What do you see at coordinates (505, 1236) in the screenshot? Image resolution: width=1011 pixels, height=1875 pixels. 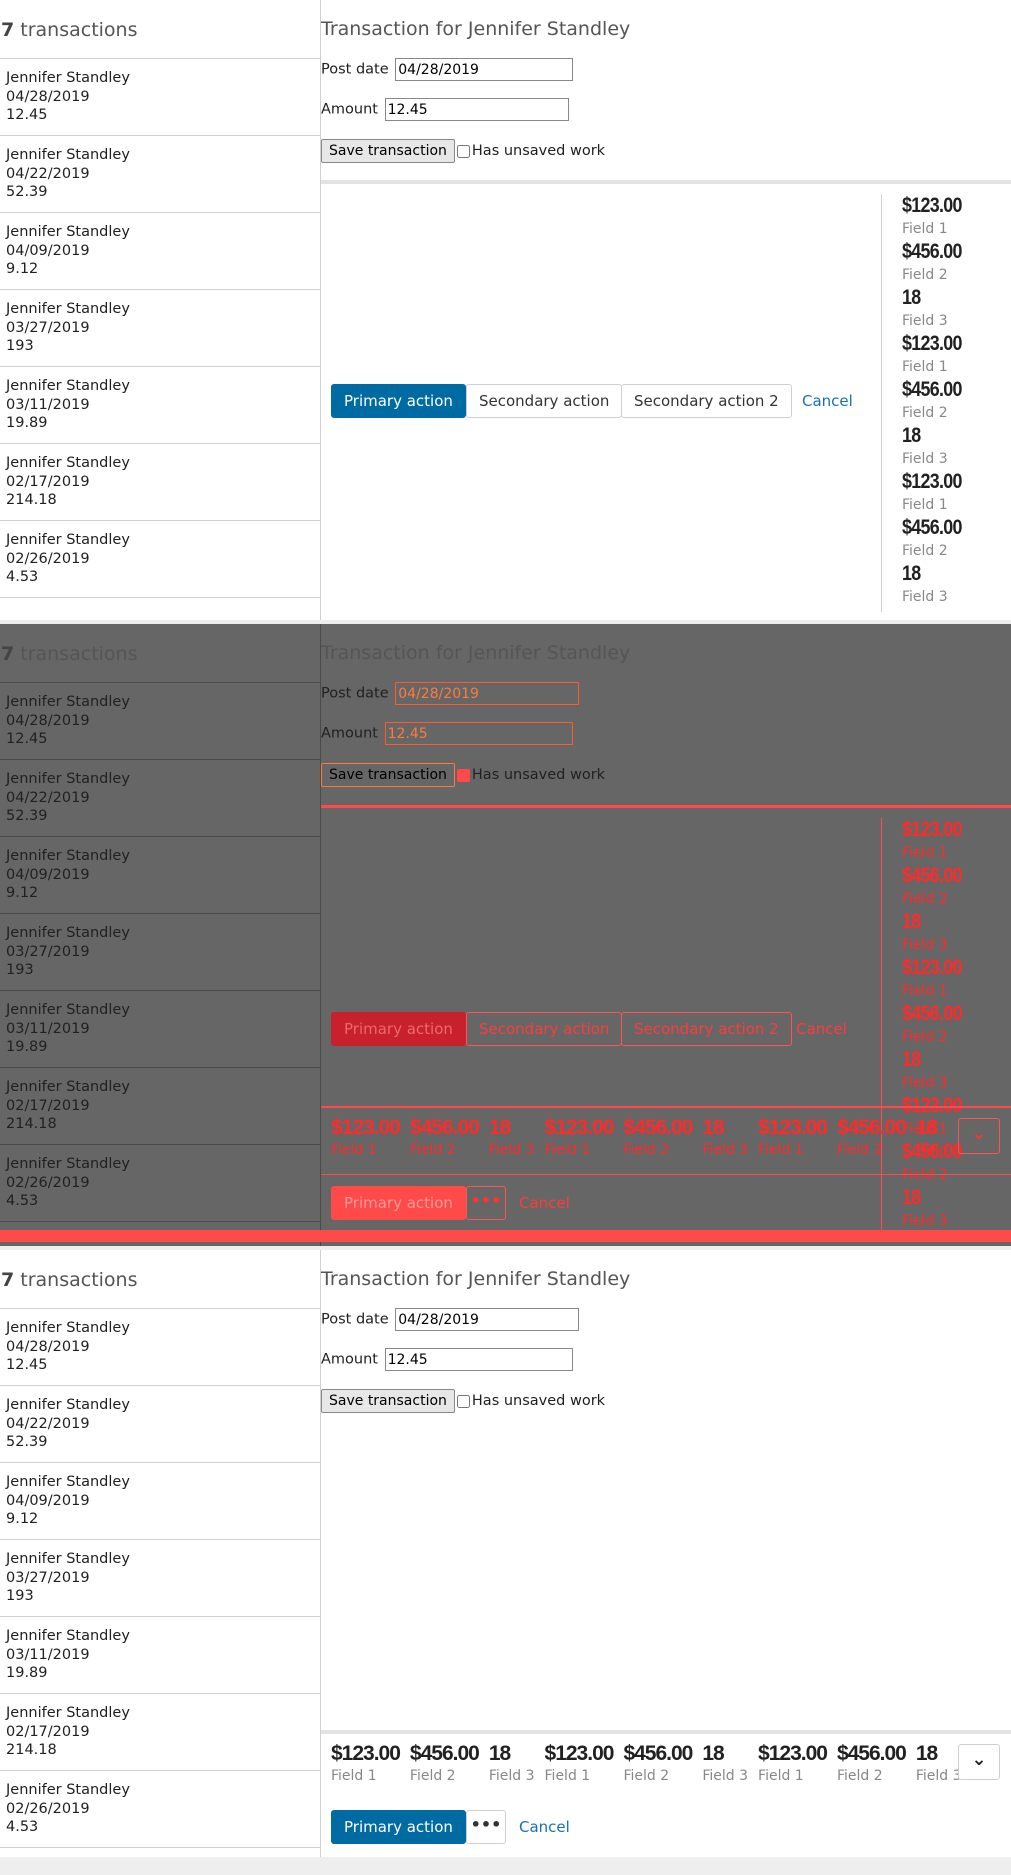 I see `debug-boundary-bar` at bounding box center [505, 1236].